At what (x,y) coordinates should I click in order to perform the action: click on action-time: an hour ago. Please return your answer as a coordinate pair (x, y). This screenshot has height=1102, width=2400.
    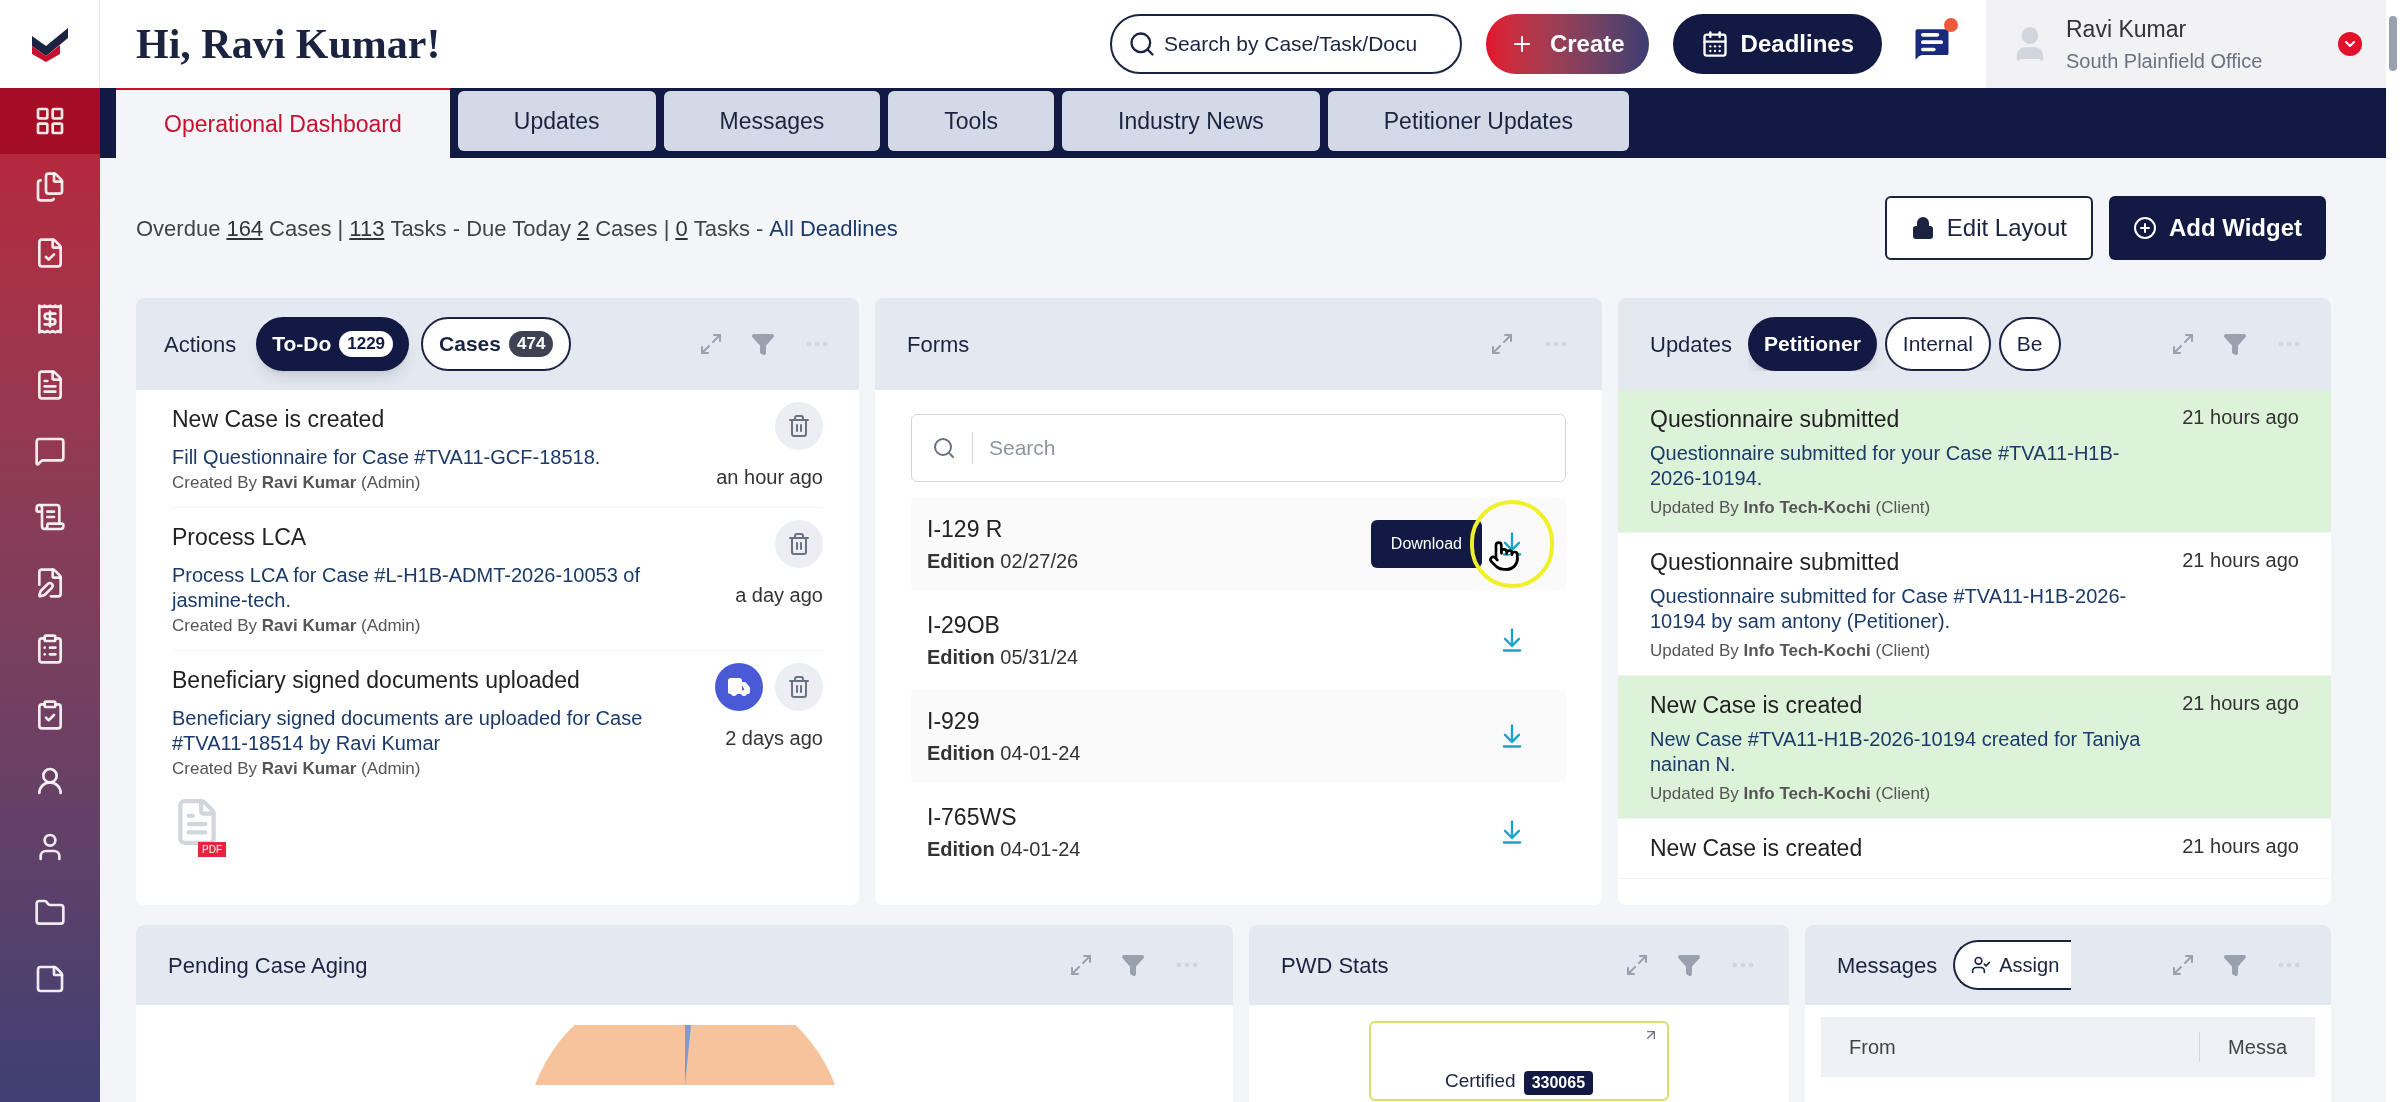
    Looking at the image, I should click on (769, 477).